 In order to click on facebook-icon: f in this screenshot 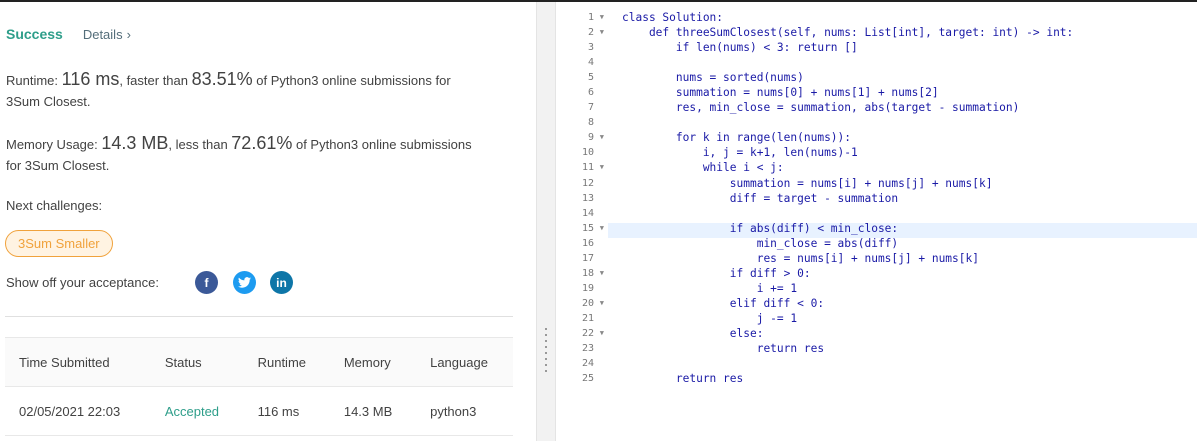, I will do `click(206, 282)`.